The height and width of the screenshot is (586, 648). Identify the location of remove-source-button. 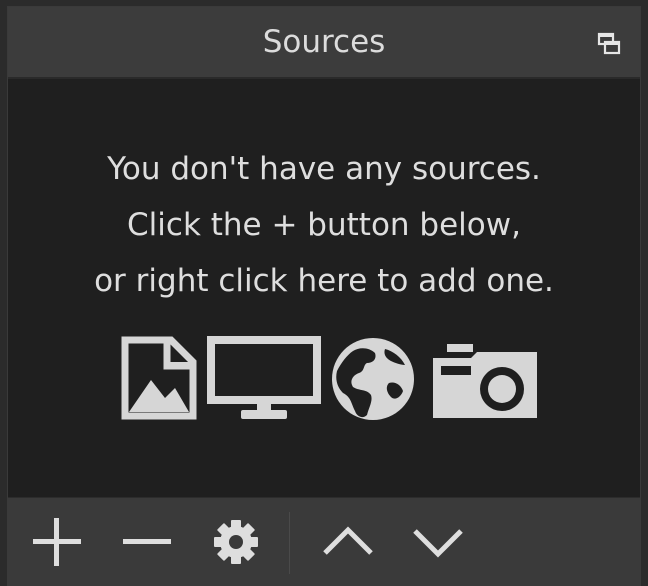
(147, 542).